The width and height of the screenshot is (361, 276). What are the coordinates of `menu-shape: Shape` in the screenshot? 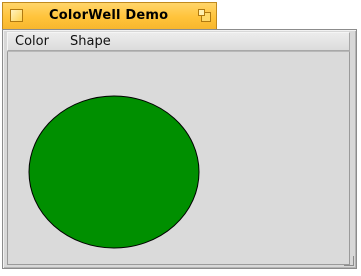 It's located at (90, 41).